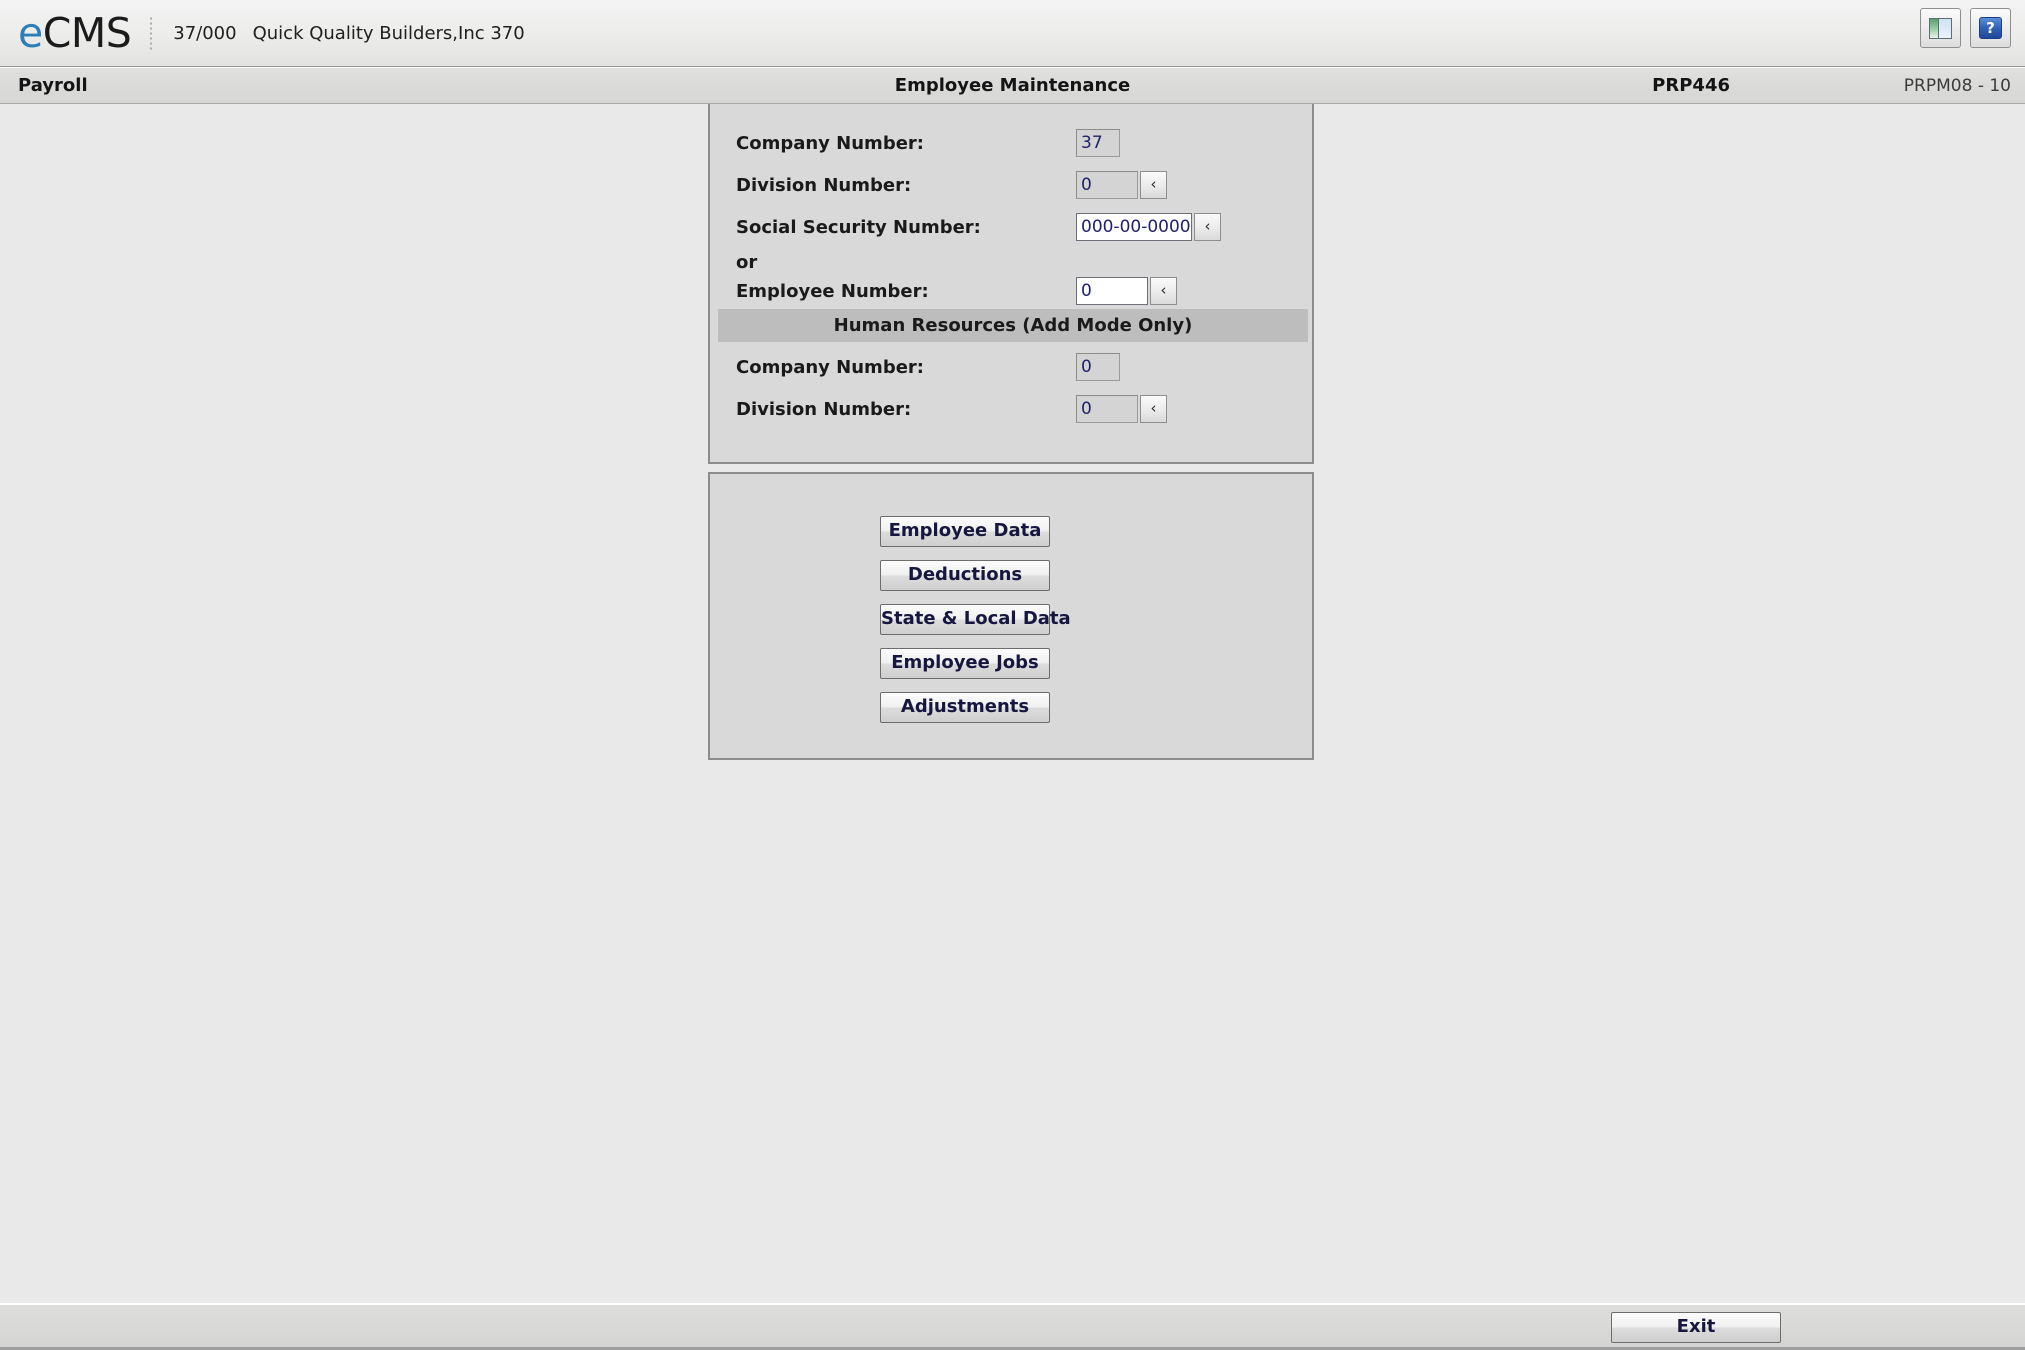 This screenshot has height=1350, width=2025. What do you see at coordinates (1012, 1326) in the screenshot?
I see `bottom-bar: Exit` at bounding box center [1012, 1326].